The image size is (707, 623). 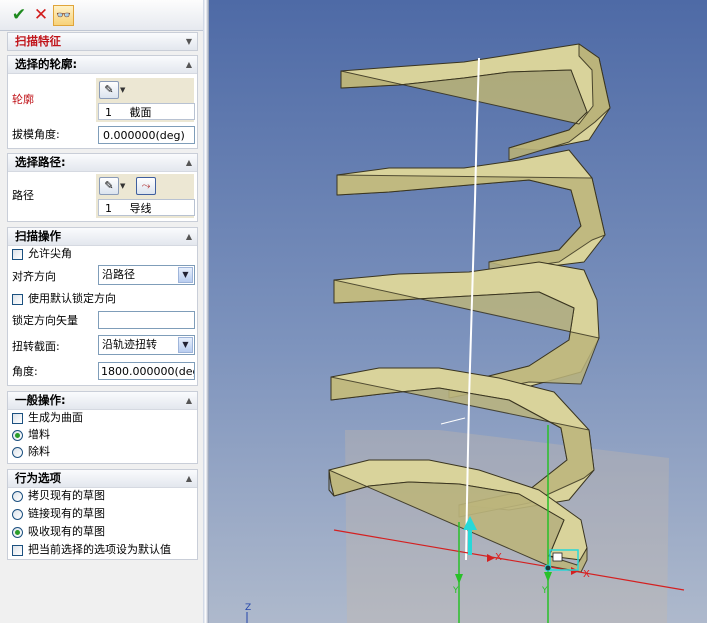 I want to click on path-list: 1 导线, so click(x=146, y=207).